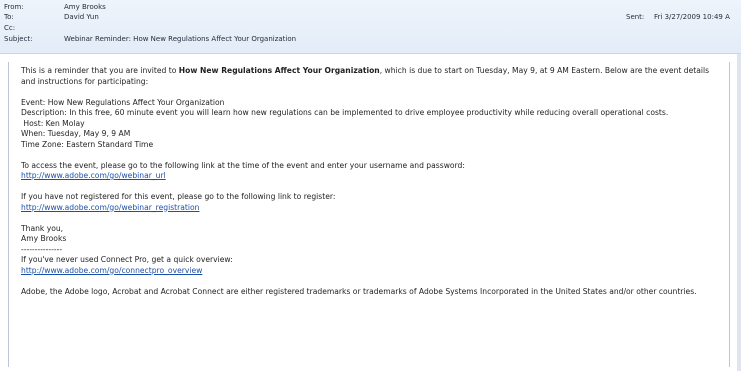 This screenshot has height=371, width=741. Describe the element at coordinates (85, 81) in the screenshot. I see `intro-line-2: and instructions for participating:` at that location.